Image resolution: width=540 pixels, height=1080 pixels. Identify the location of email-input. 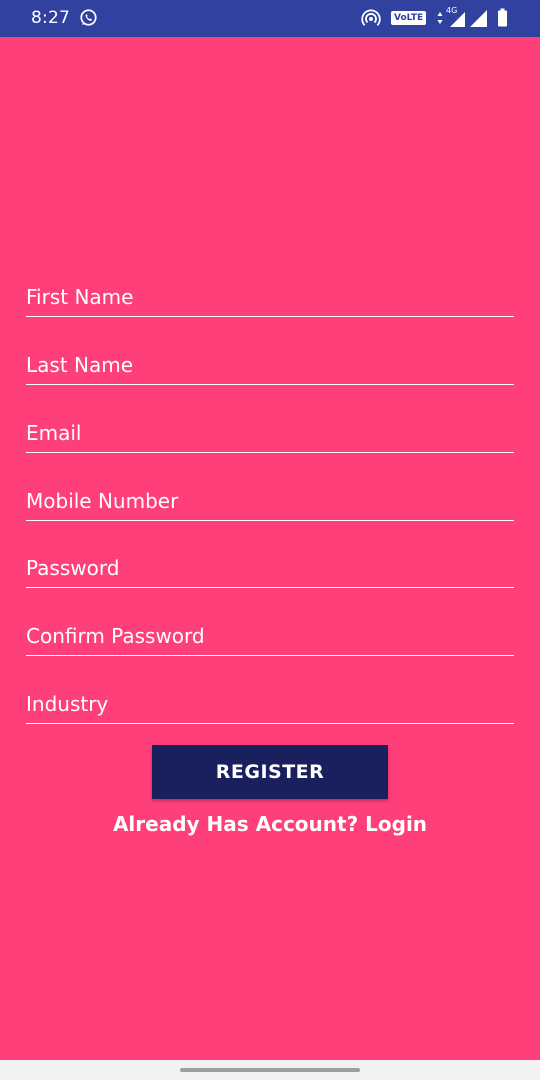
(270, 433).